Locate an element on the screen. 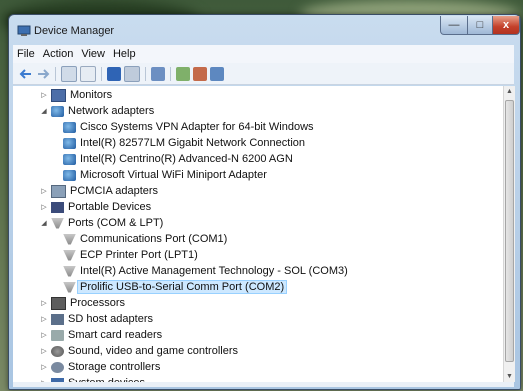  tree-category: ◢ Ports (COM & LPT) is located at coordinates (101, 223).